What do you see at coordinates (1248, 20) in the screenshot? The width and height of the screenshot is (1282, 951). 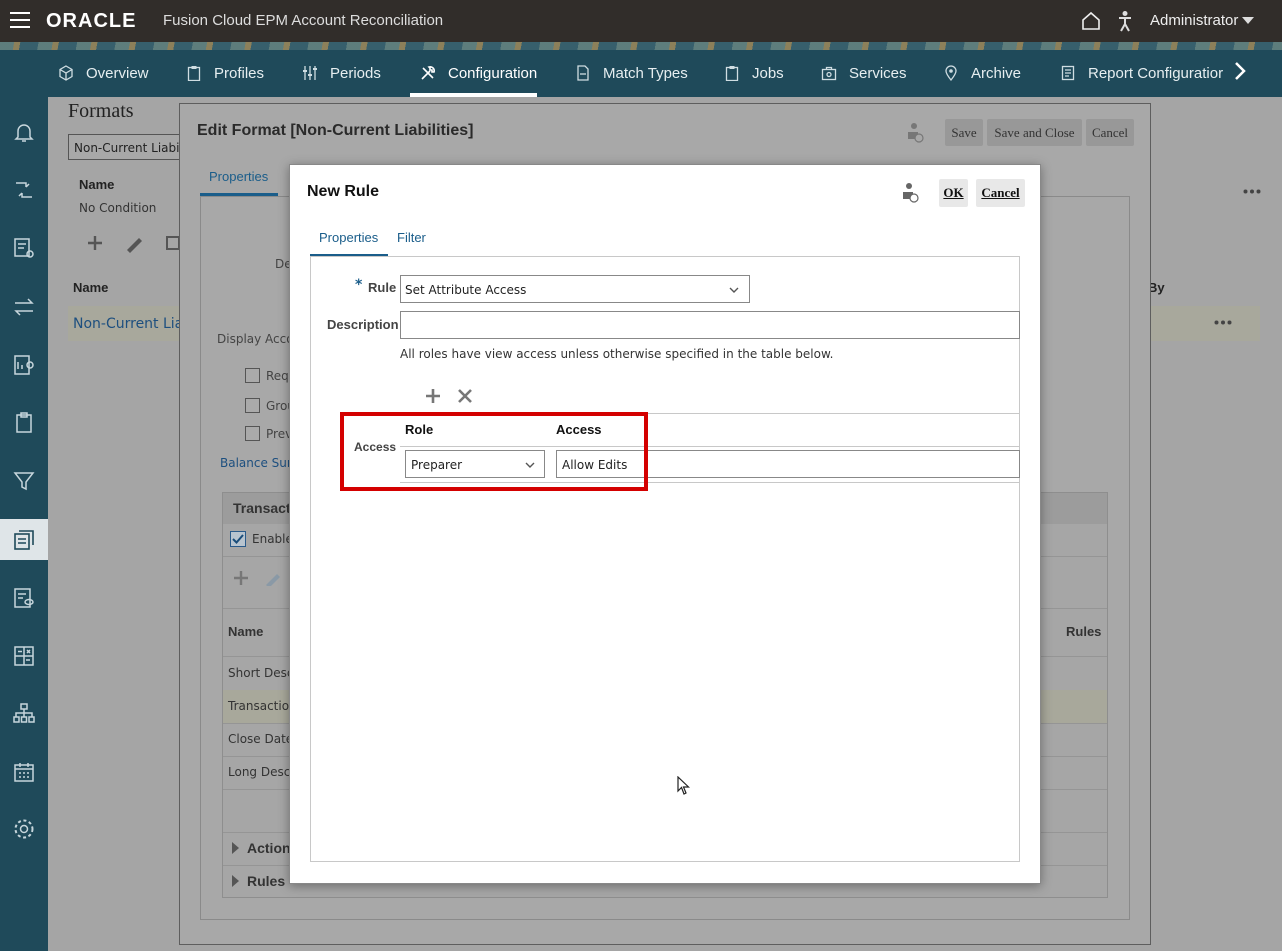 I see `caret-down-icon` at bounding box center [1248, 20].